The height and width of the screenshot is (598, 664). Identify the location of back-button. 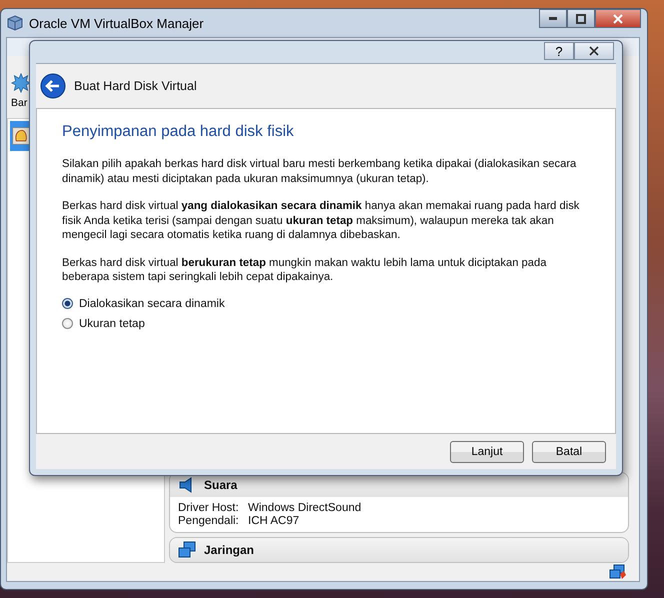
(53, 86).